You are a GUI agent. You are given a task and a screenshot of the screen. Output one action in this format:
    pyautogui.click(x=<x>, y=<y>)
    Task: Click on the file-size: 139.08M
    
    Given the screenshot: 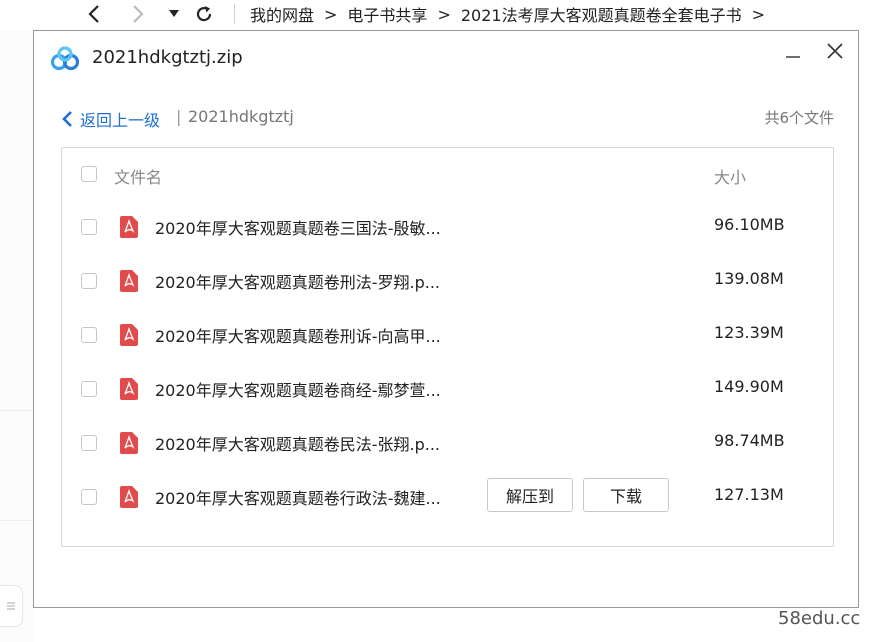 What is the action you would take?
    pyautogui.click(x=749, y=278)
    